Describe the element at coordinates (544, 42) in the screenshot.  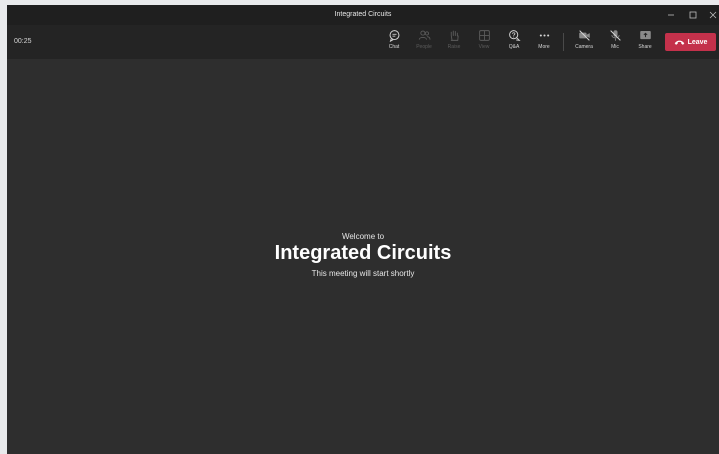
I see `more-button: More` at that location.